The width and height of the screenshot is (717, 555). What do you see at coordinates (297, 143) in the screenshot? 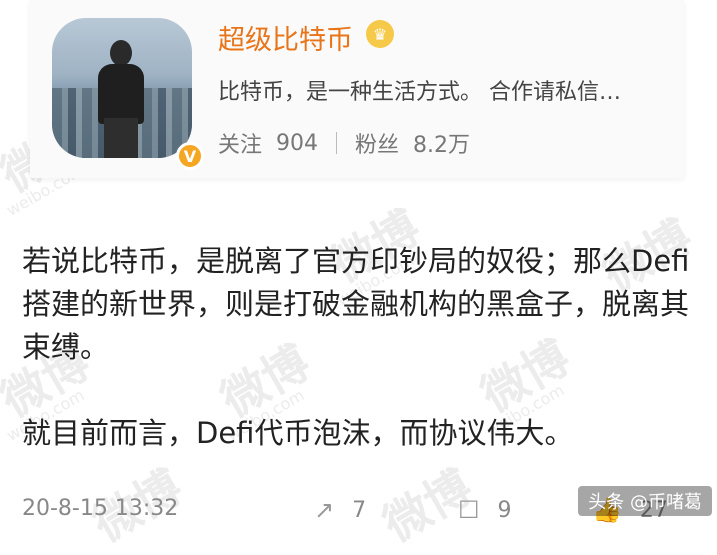
I see `following-count: 904` at bounding box center [297, 143].